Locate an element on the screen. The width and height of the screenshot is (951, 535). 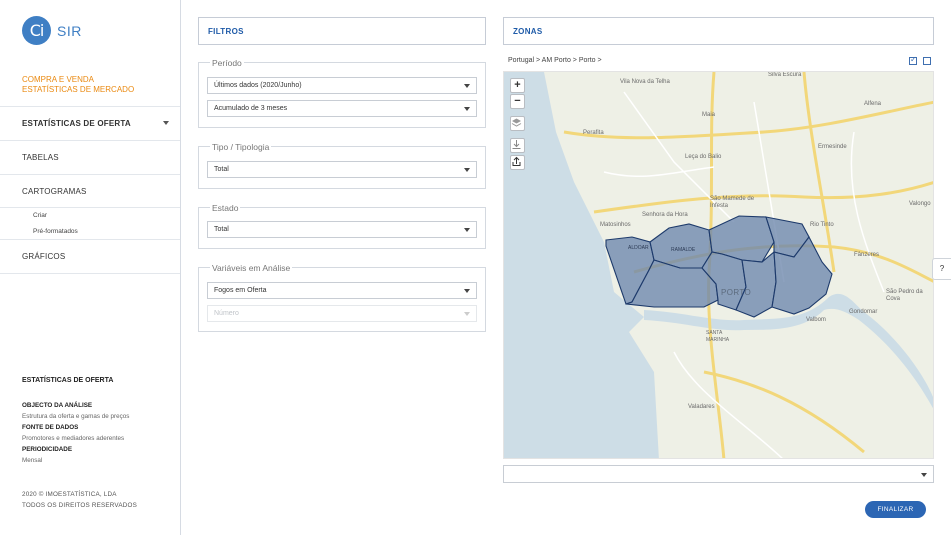
section-line1: COMPRA E VENDA is located at coordinates (58, 79).